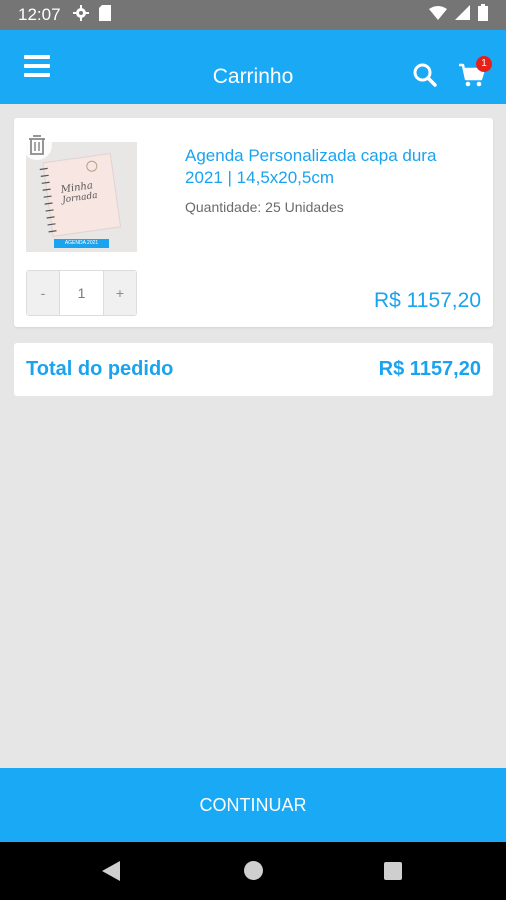  I want to click on system-nav-bar, so click(253, 871).